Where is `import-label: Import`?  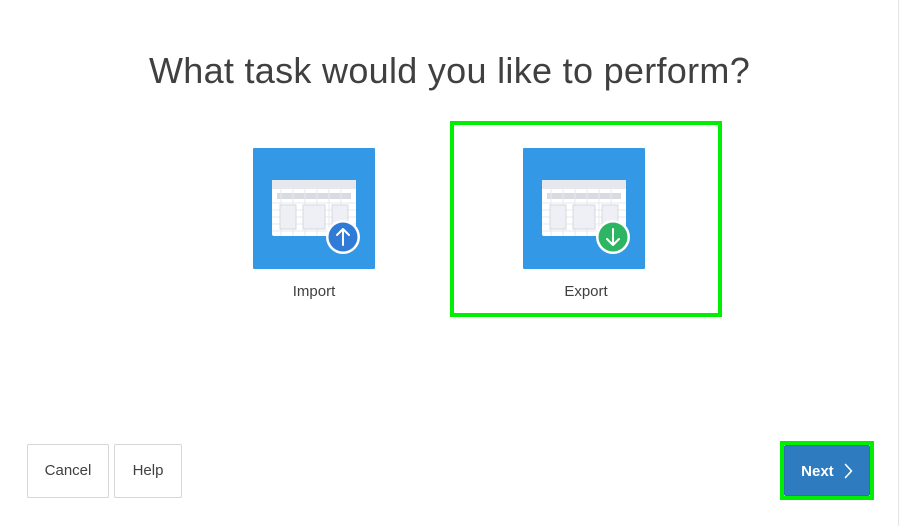 import-label: Import is located at coordinates (314, 291).